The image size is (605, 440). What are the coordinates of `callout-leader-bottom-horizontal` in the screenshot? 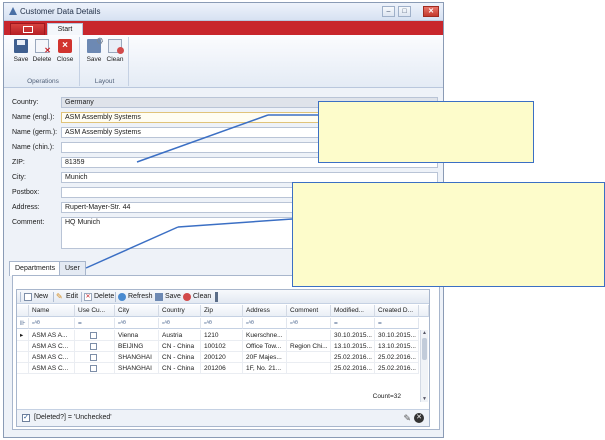 It's located at (235, 223).